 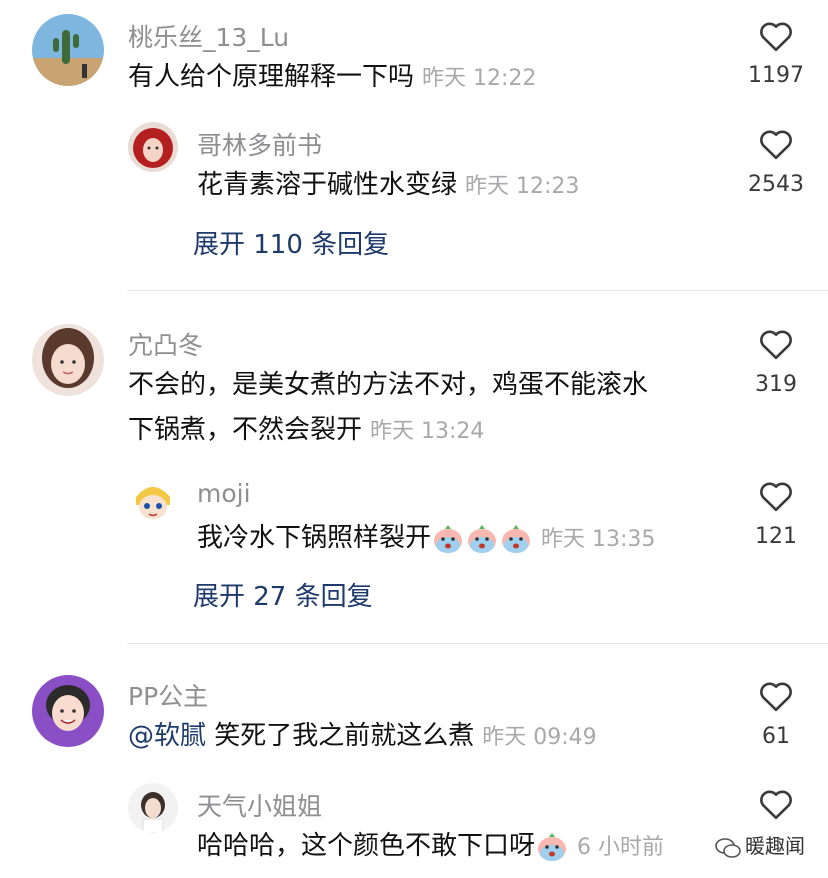 I want to click on comment-text: 下锅煮，不然会裂开 昨天 13:24, so click(x=306, y=431).